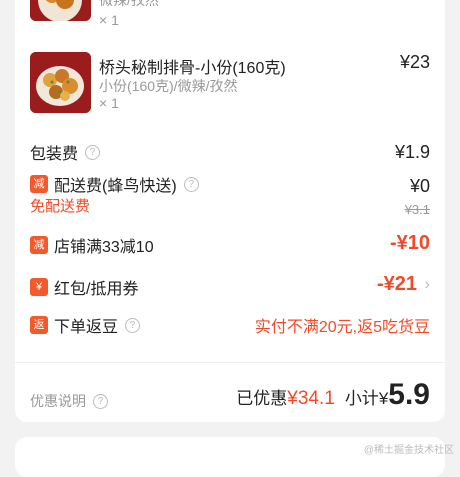  What do you see at coordinates (412, 152) in the screenshot?
I see `packing-fee-value: ¥1.9` at bounding box center [412, 152].